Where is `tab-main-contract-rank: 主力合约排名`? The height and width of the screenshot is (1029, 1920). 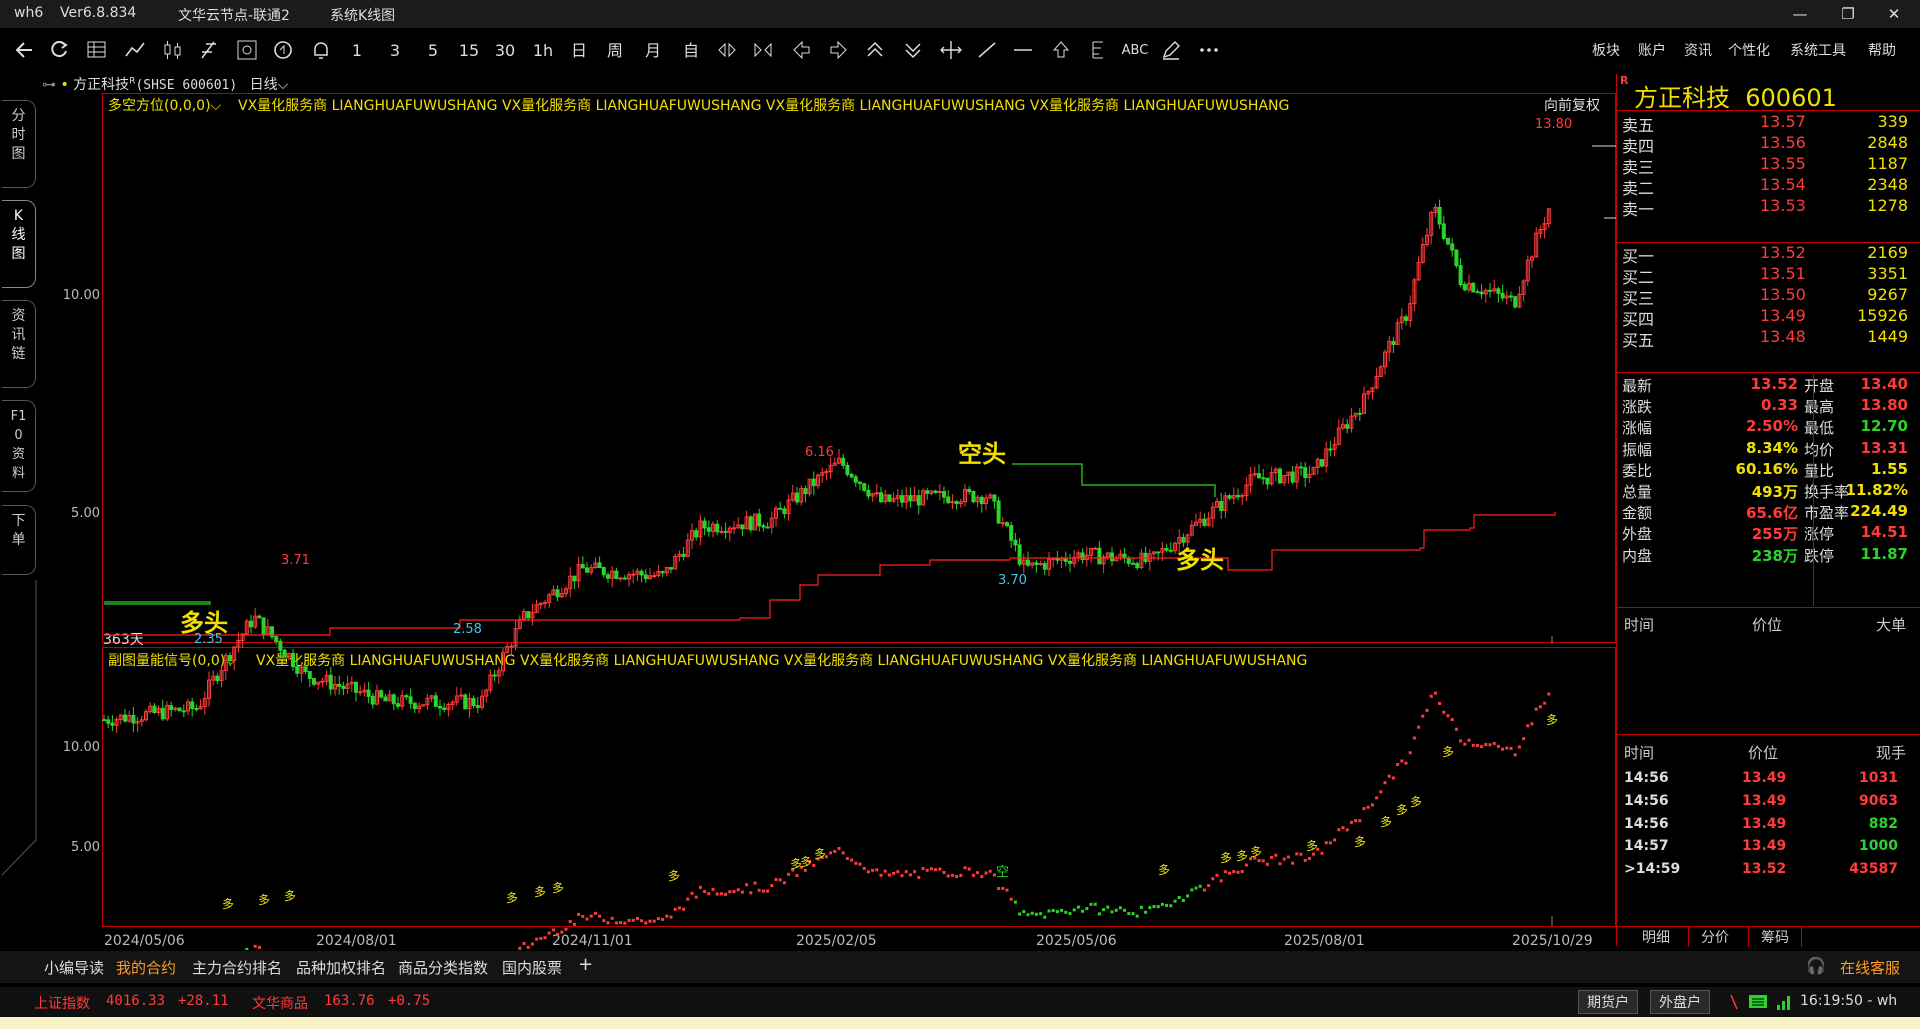
tab-main-contract-rank: 主力合约排名 is located at coordinates (237, 967).